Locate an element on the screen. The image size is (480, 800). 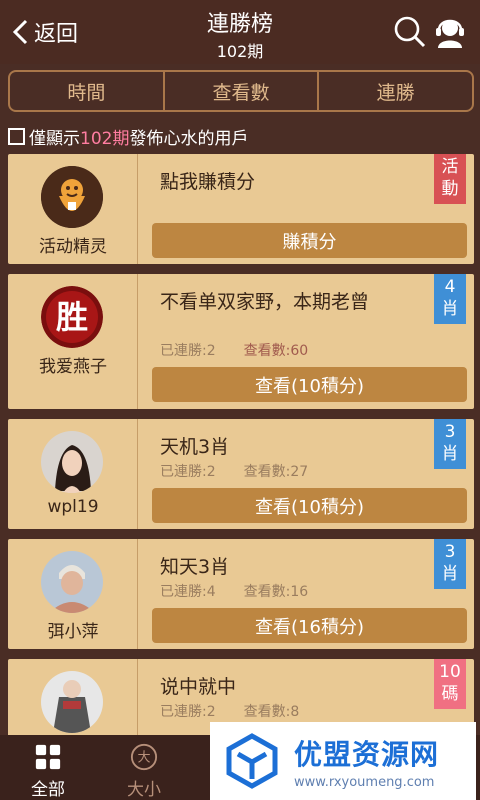
post-message: 不看单双家野，本期老曾 is located at coordinates (265, 302).